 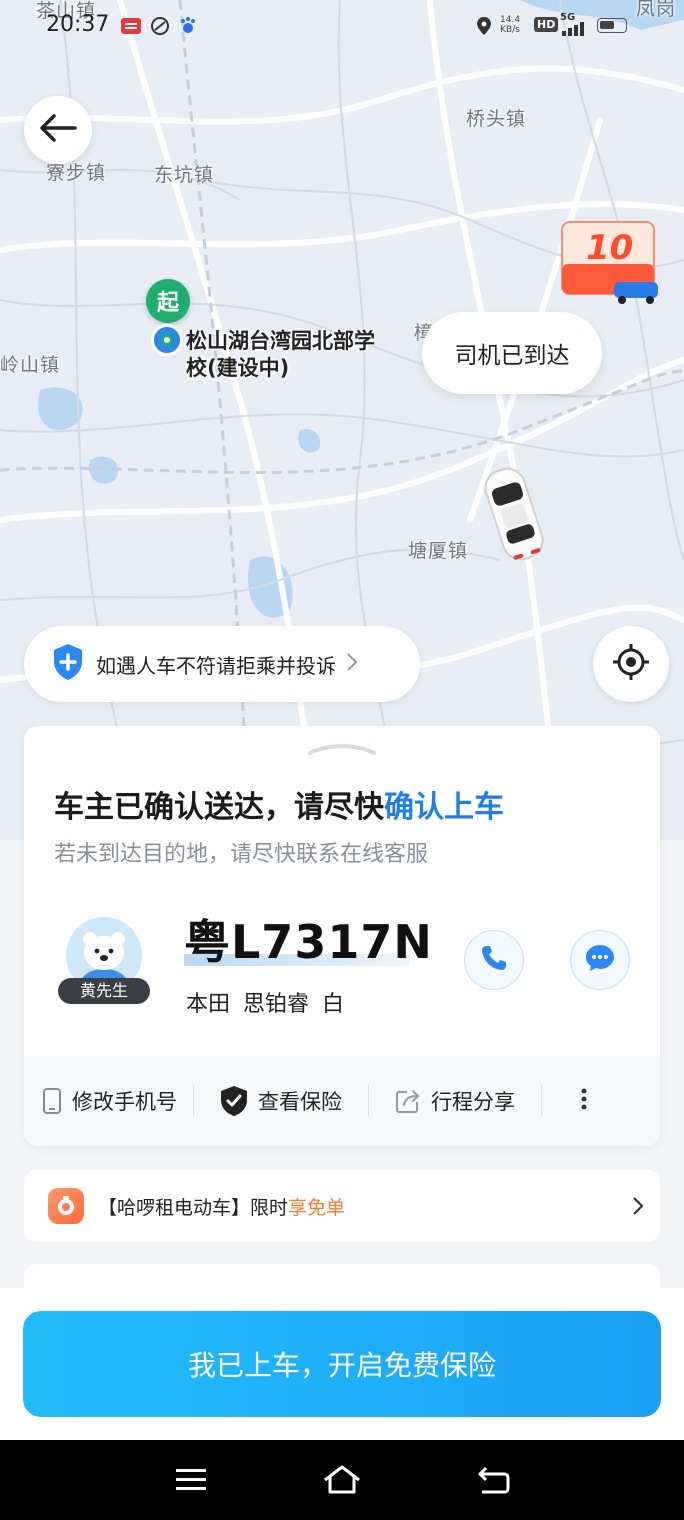 What do you see at coordinates (168, 301) in the screenshot?
I see `start-marker: 起` at bounding box center [168, 301].